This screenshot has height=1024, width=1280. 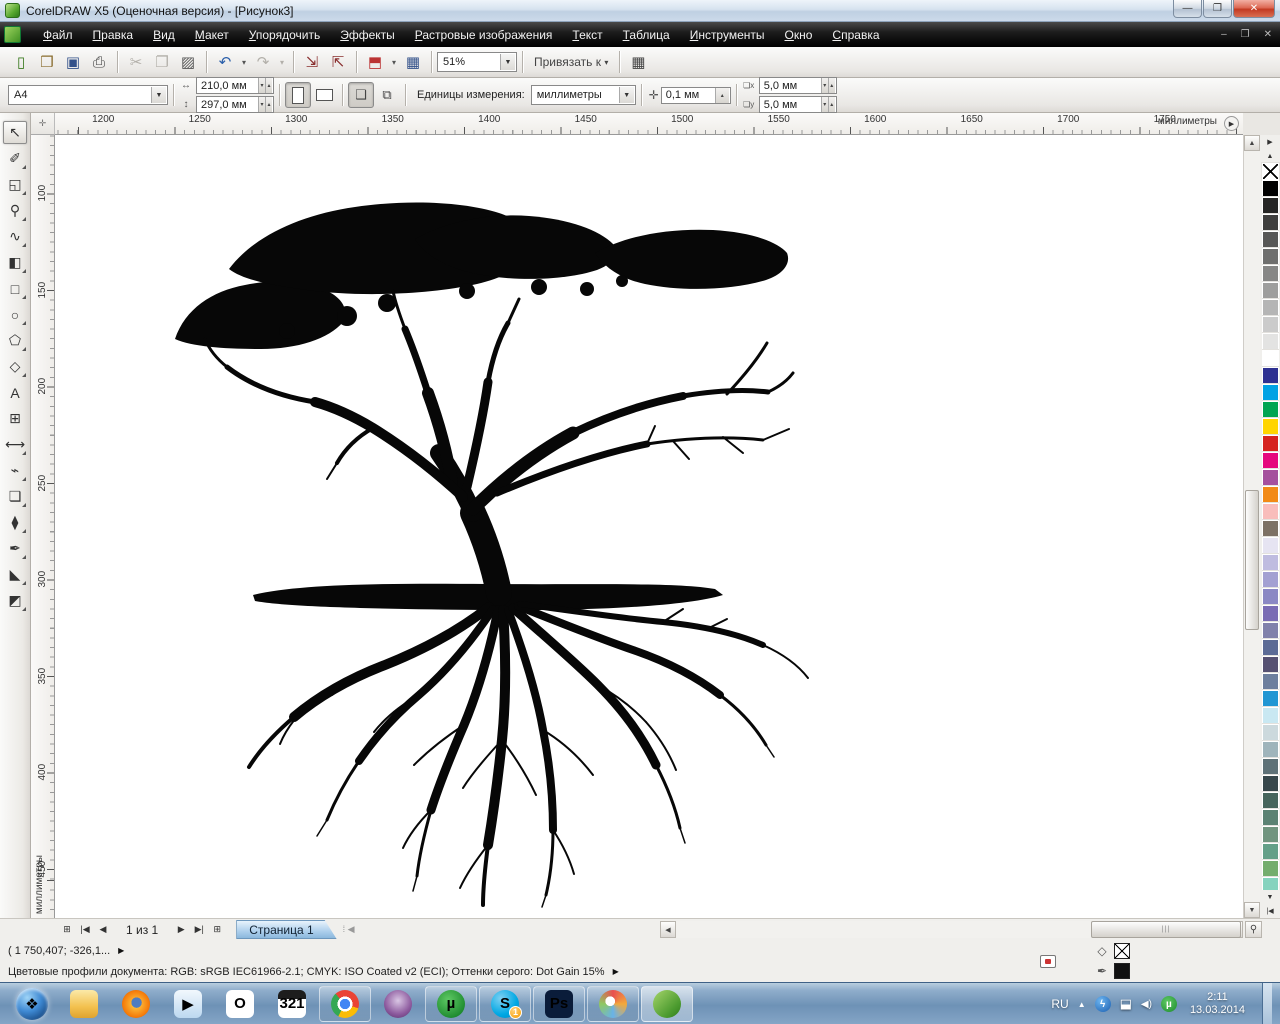 I want to click on import-icon: ⇲, so click(x=312, y=62).